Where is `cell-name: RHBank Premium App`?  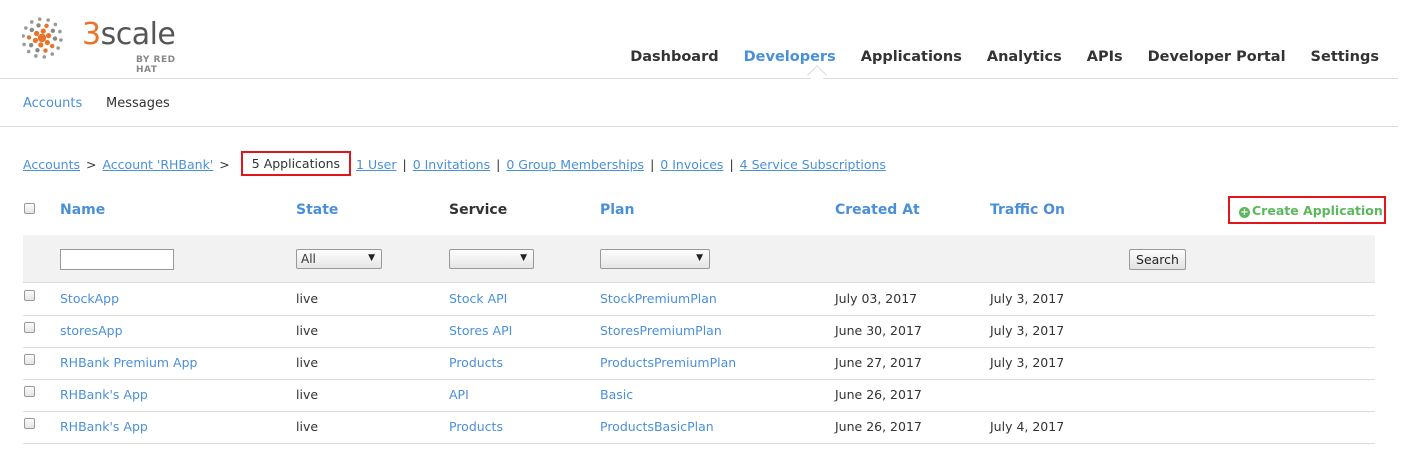 cell-name: RHBank Premium App is located at coordinates (128, 362).